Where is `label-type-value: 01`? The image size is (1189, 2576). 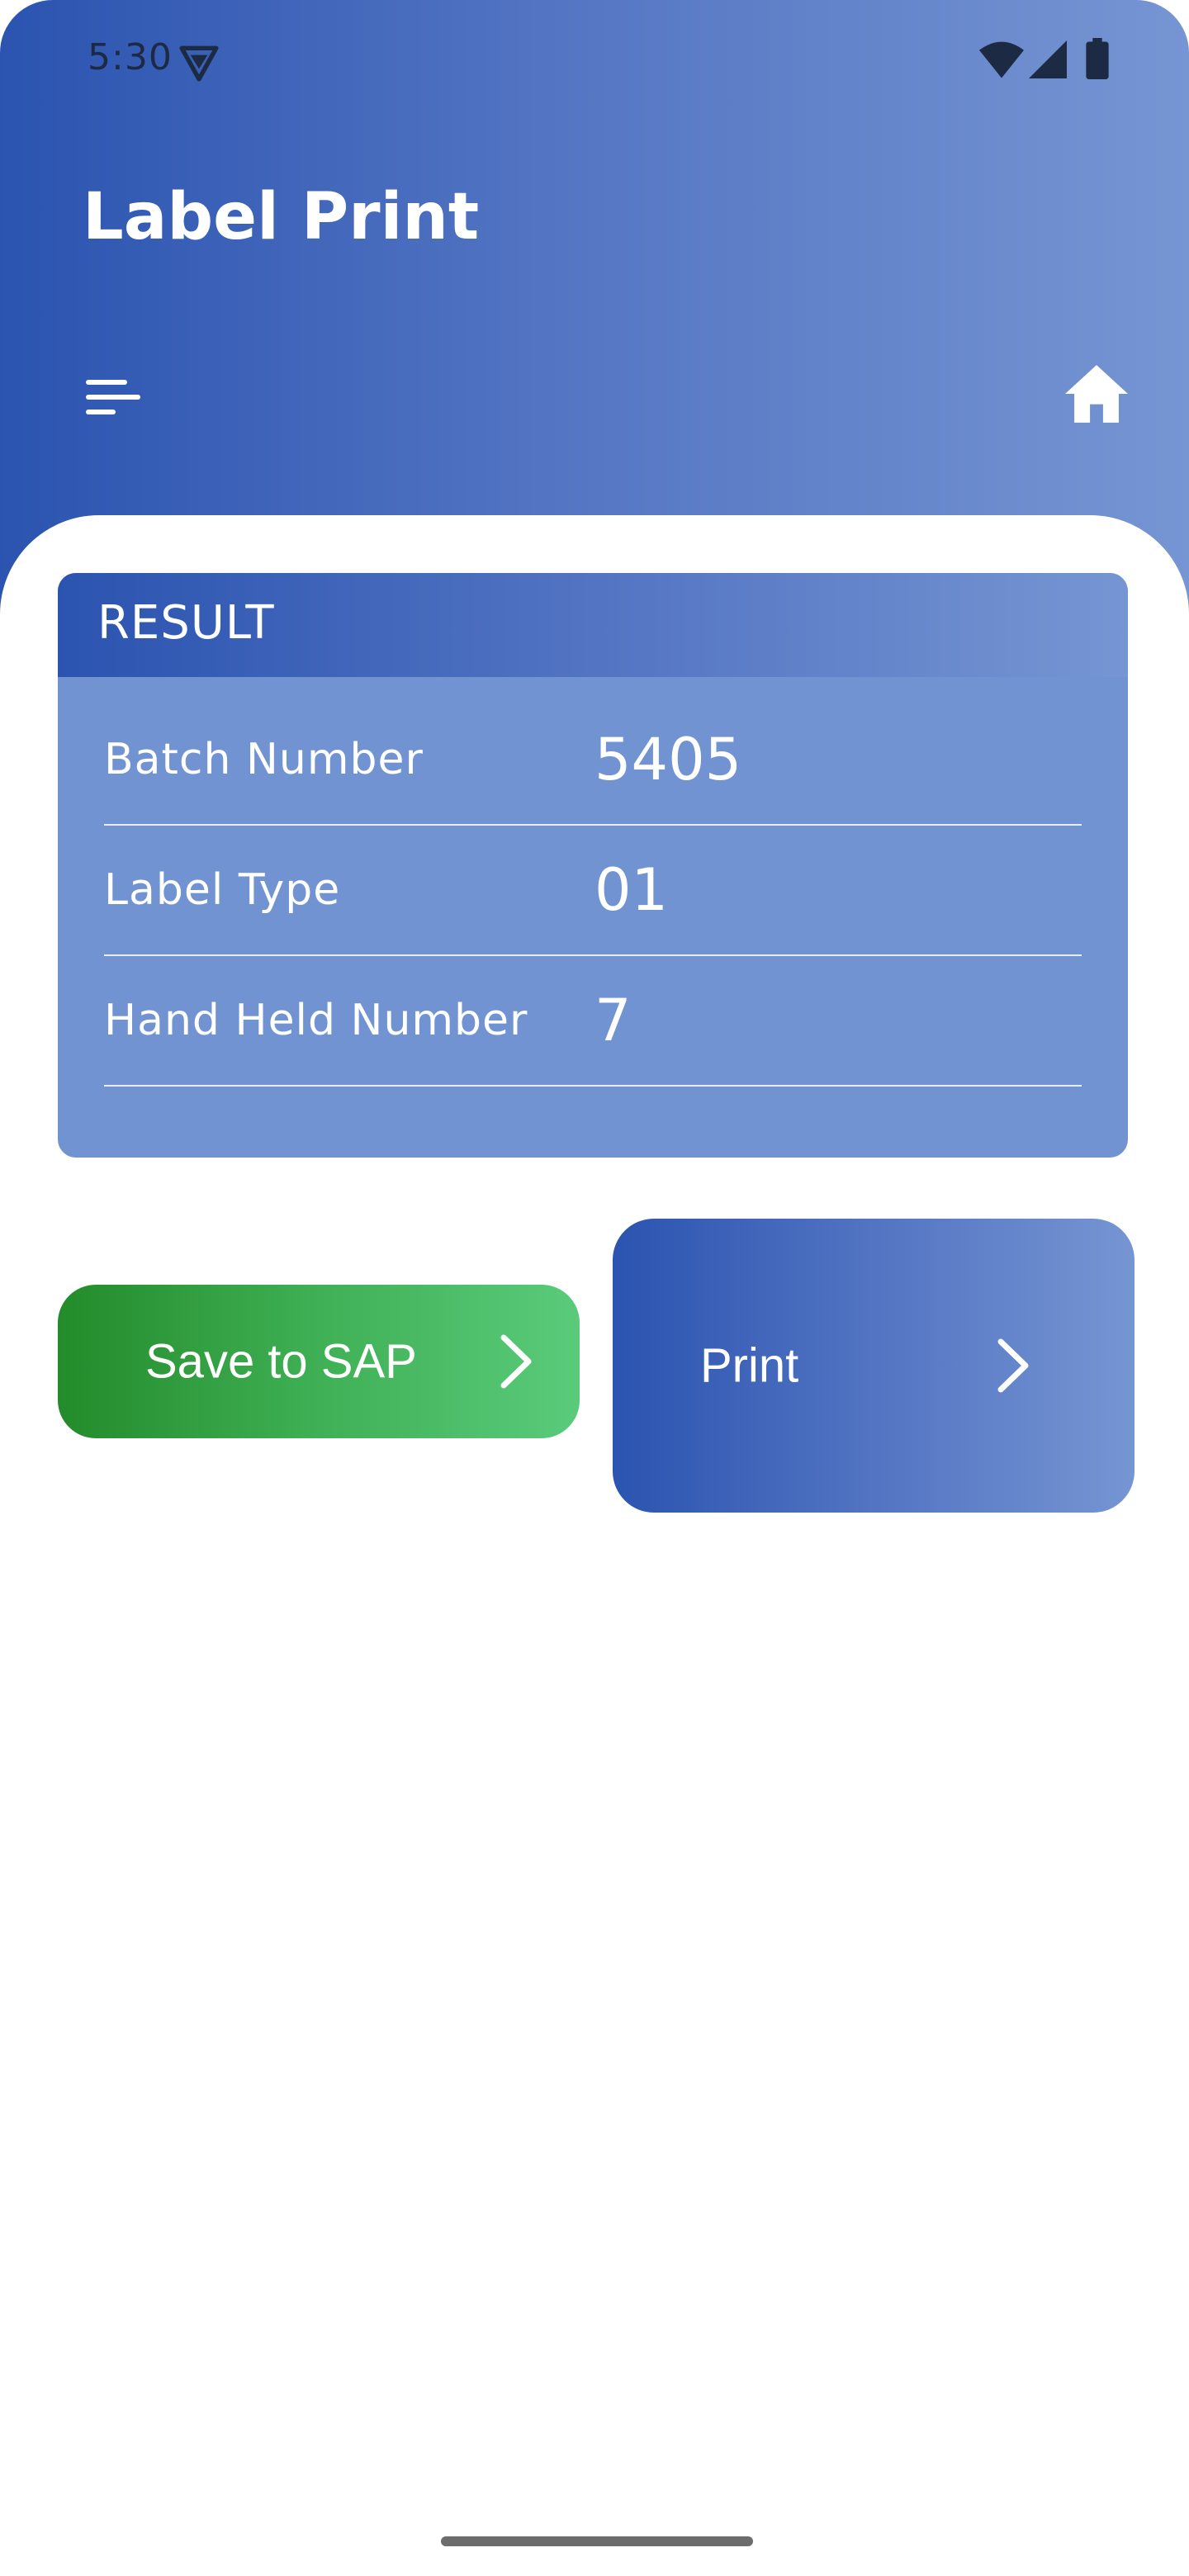
label-type-value: 01 is located at coordinates (631, 890).